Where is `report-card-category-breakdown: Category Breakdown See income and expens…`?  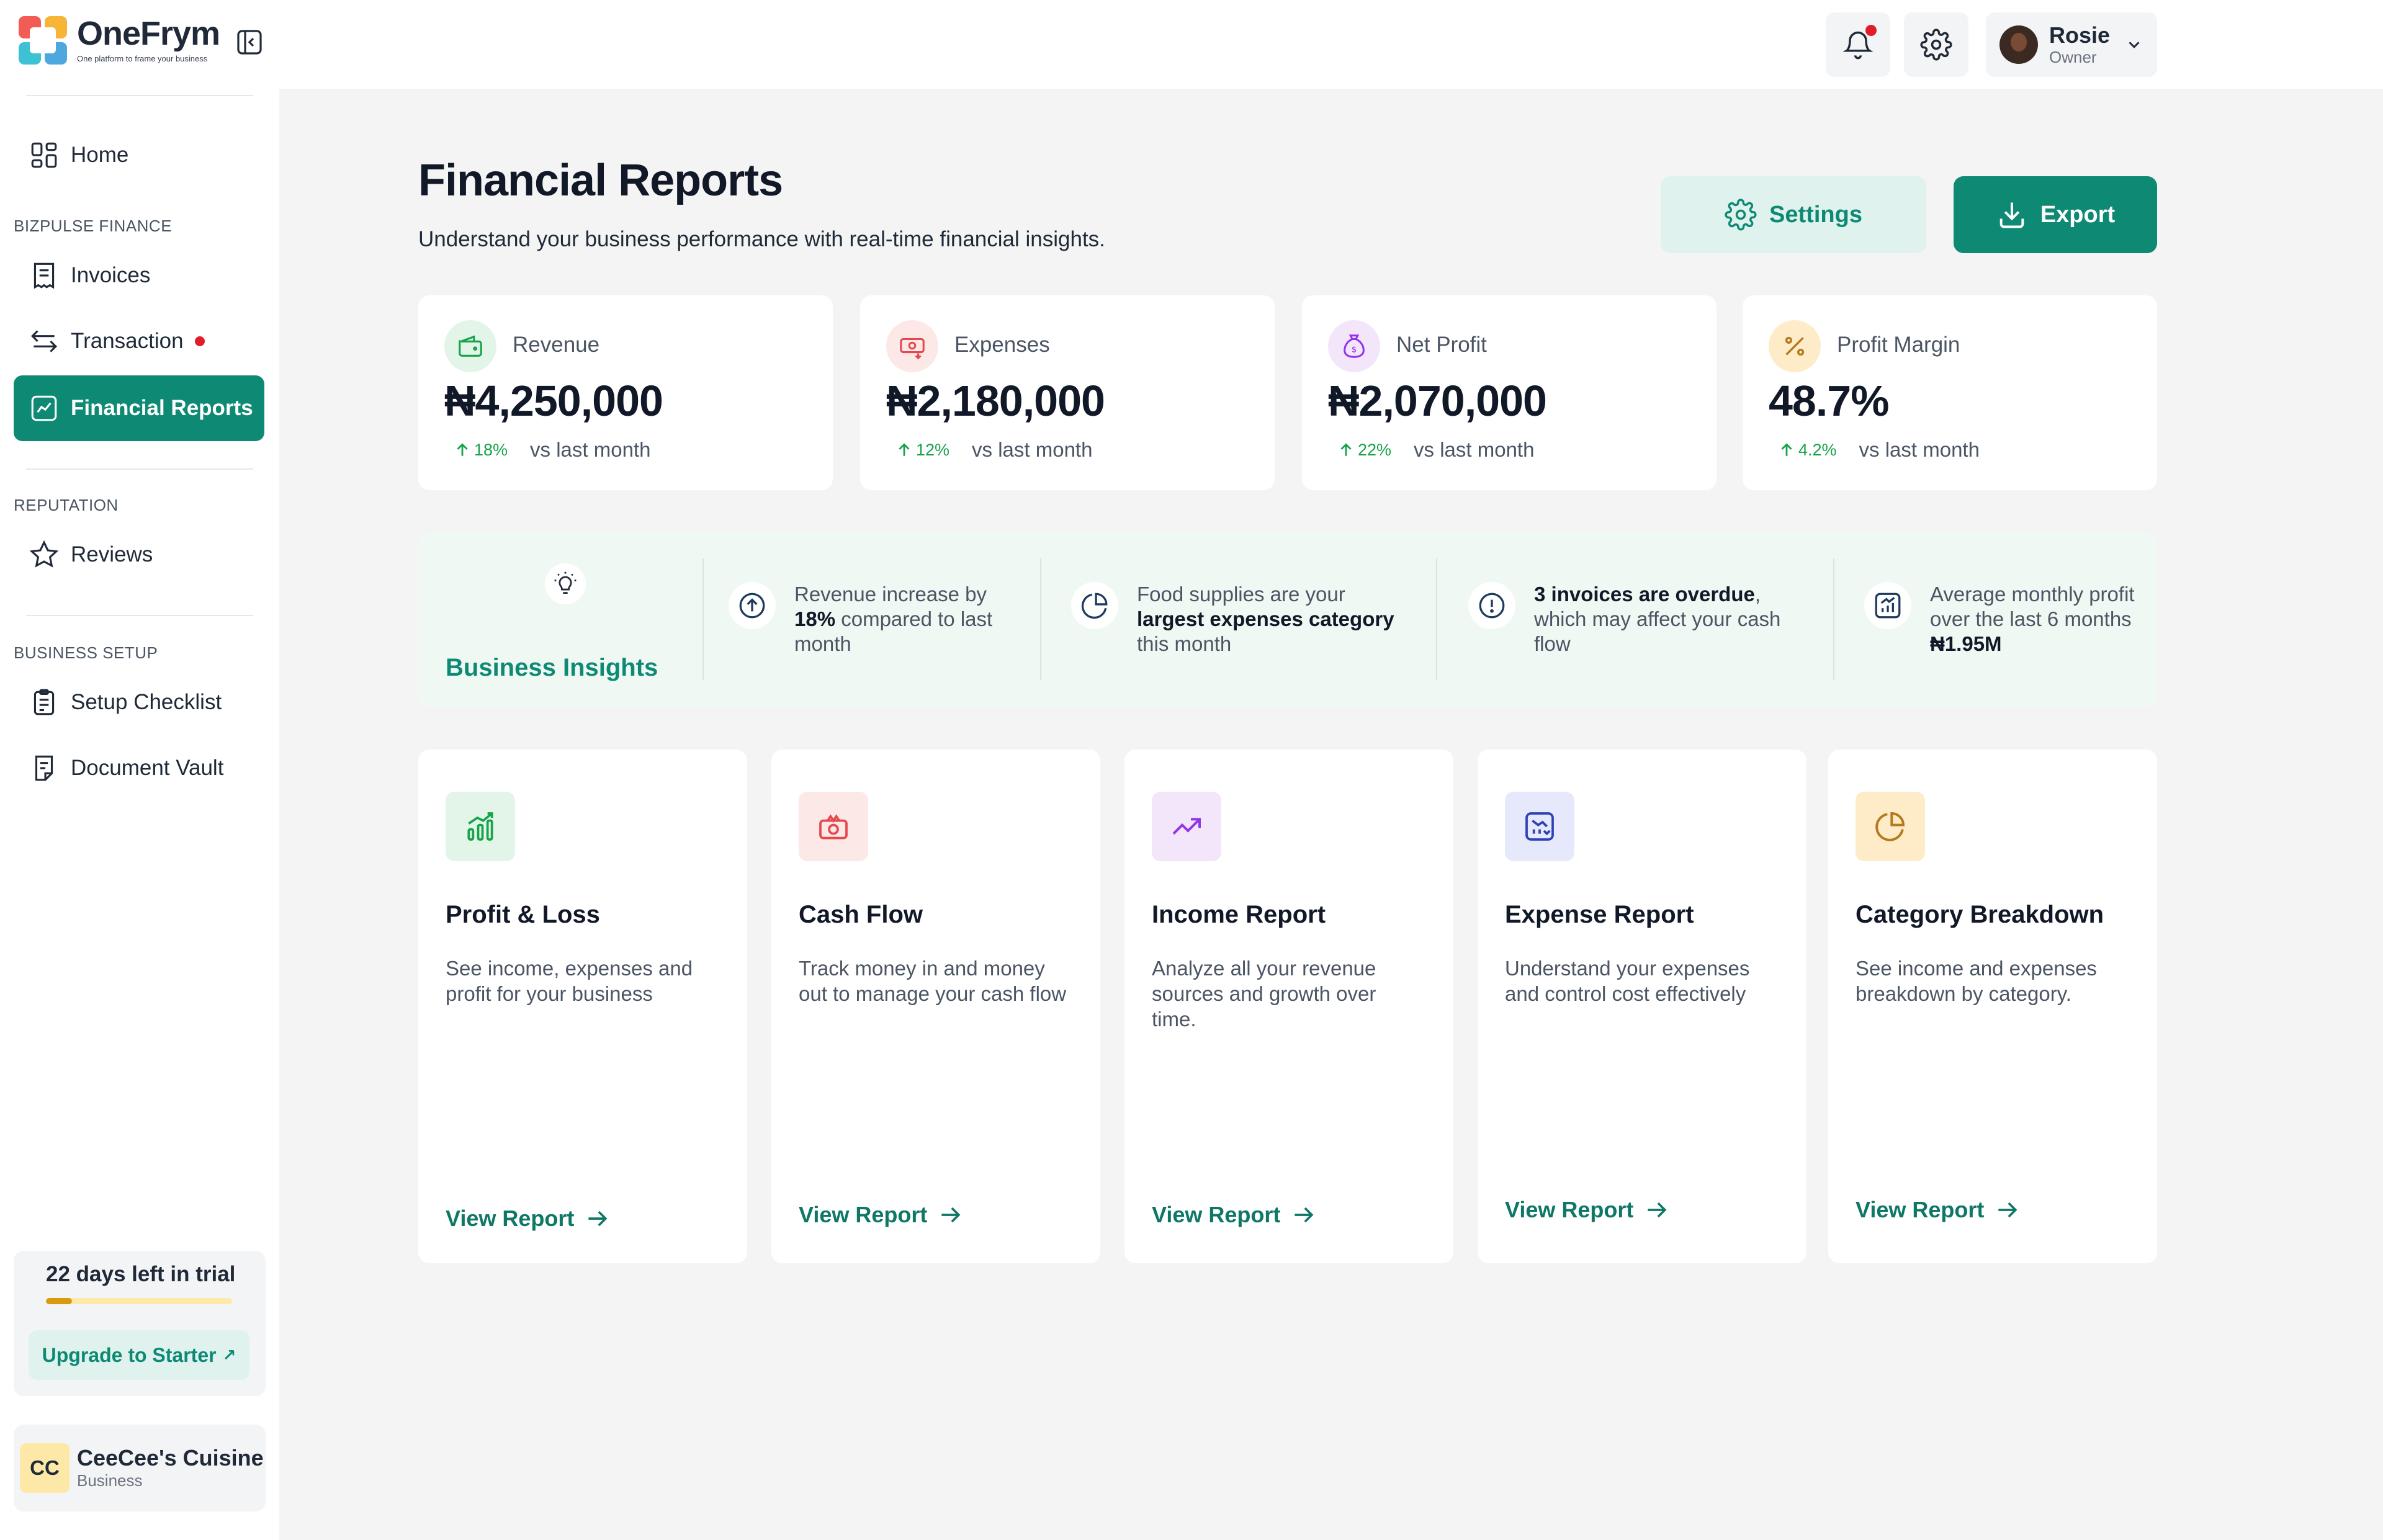 report-card-category-breakdown: Category Breakdown See income and expens… is located at coordinates (1992, 1006).